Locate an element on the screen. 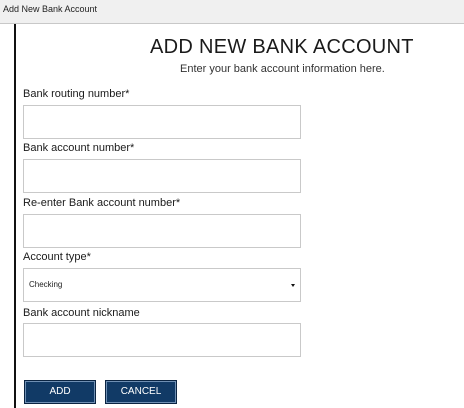 This screenshot has height=408, width=464. account-type-selected-value: Checking is located at coordinates (46, 284).